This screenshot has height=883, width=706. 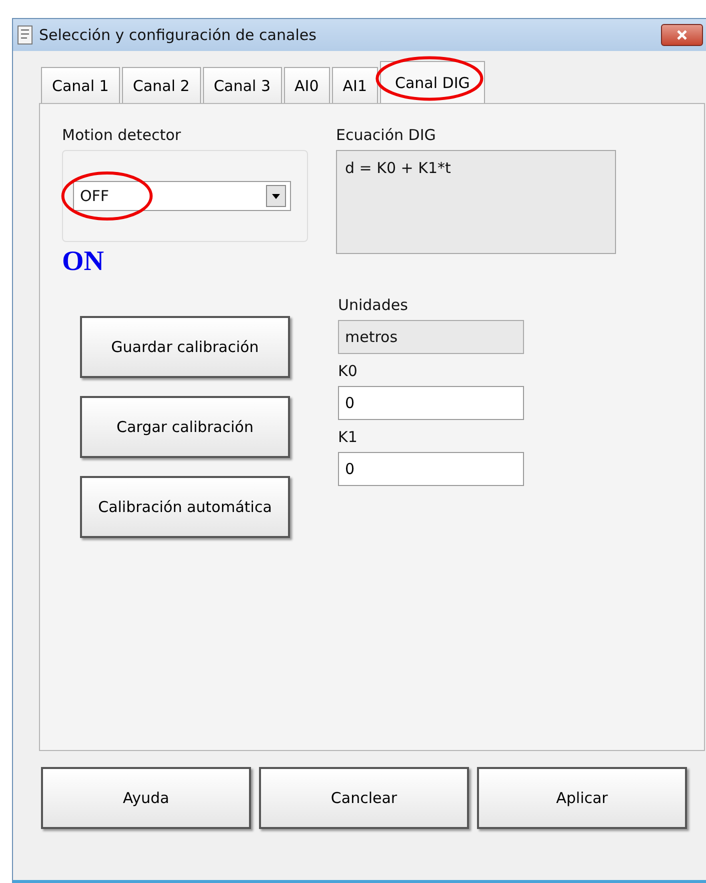 I want to click on calibration-button: Guardar calibración, so click(x=185, y=347).